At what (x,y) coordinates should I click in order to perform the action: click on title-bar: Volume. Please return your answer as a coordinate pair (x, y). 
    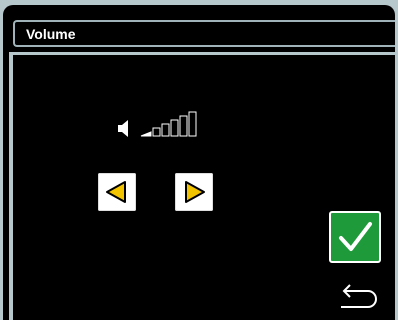
    Looking at the image, I should click on (204, 33).